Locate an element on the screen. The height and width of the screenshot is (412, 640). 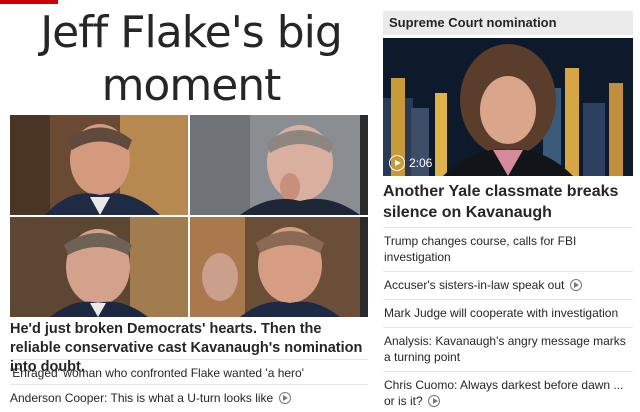
main-headline: Jeff Flake's big moment is located at coordinates (191, 59).